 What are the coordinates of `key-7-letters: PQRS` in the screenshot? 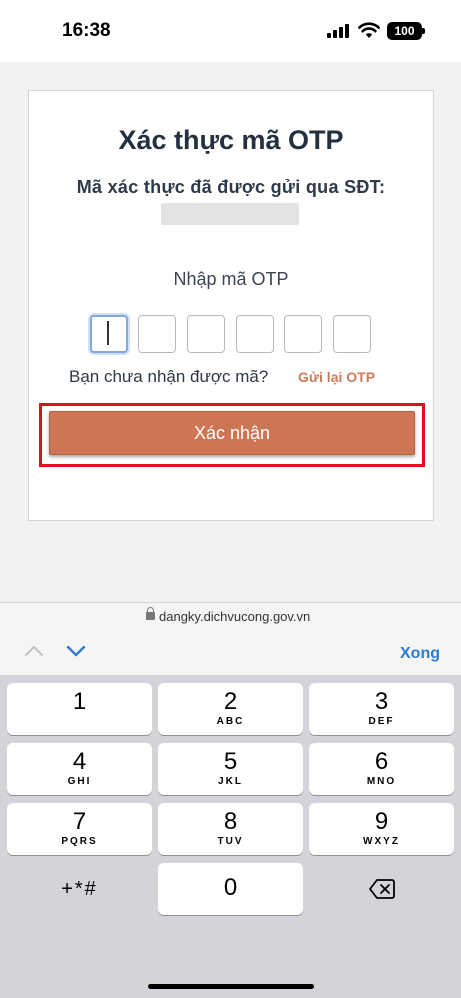 It's located at (79, 841).